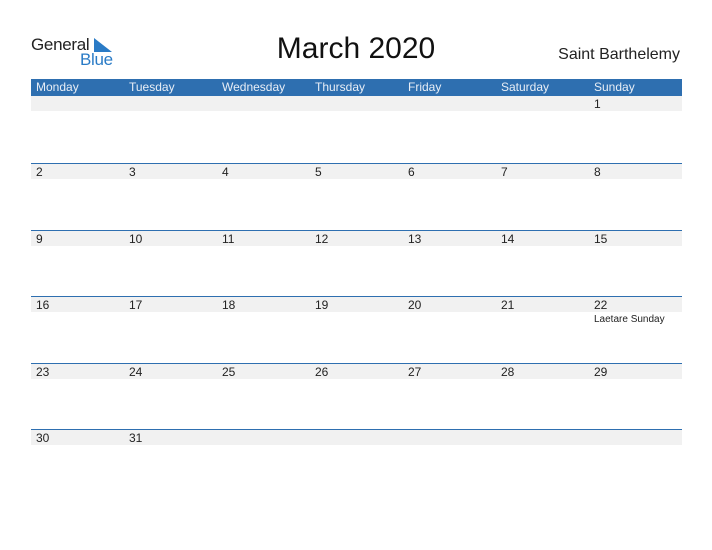 This screenshot has height=550, width=712. I want to click on day-cell: 30, so click(77, 463).